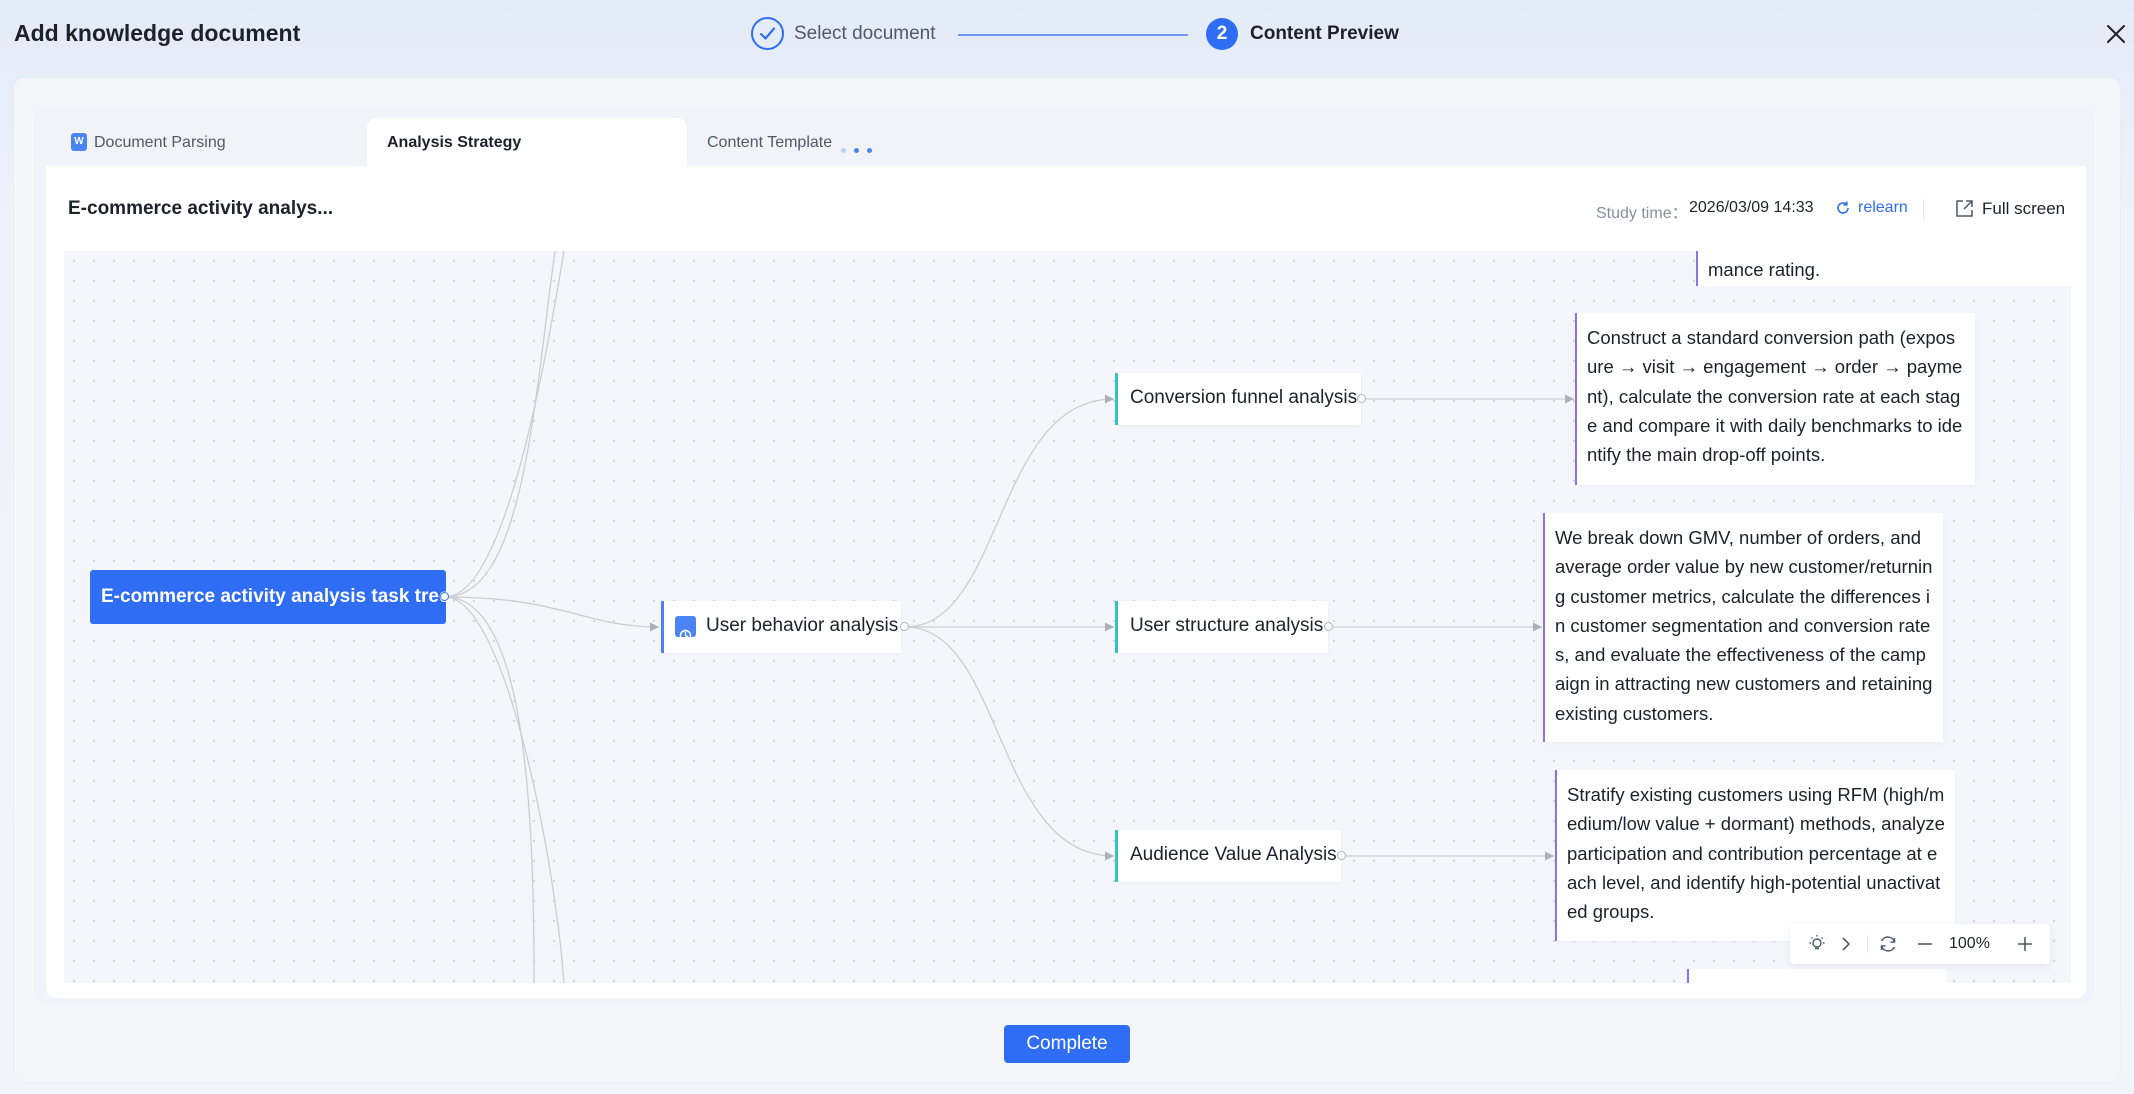  I want to click on analysis-icon, so click(685, 629).